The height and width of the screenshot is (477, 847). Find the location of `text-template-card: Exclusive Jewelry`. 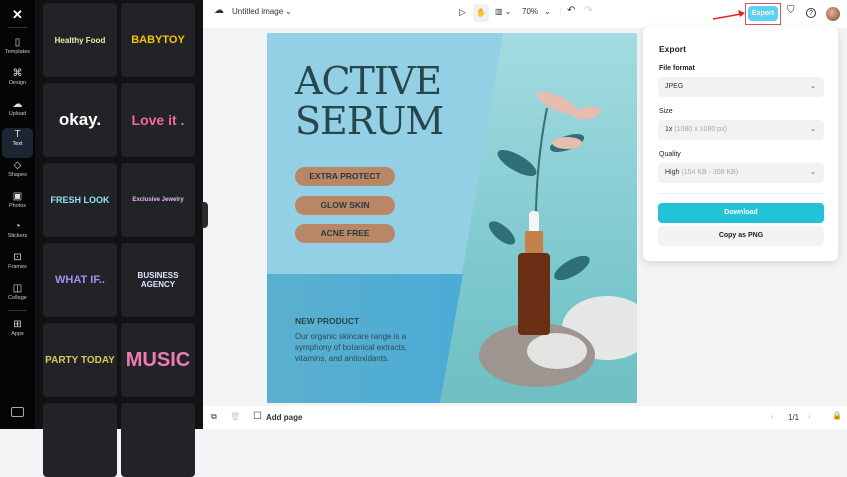

text-template-card: Exclusive Jewelry is located at coordinates (158, 200).